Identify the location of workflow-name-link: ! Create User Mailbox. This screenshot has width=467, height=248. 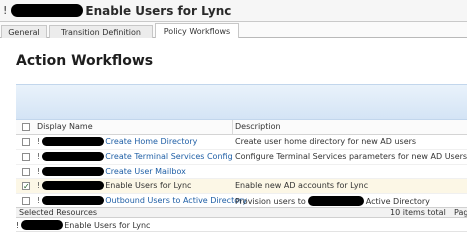
(111, 171).